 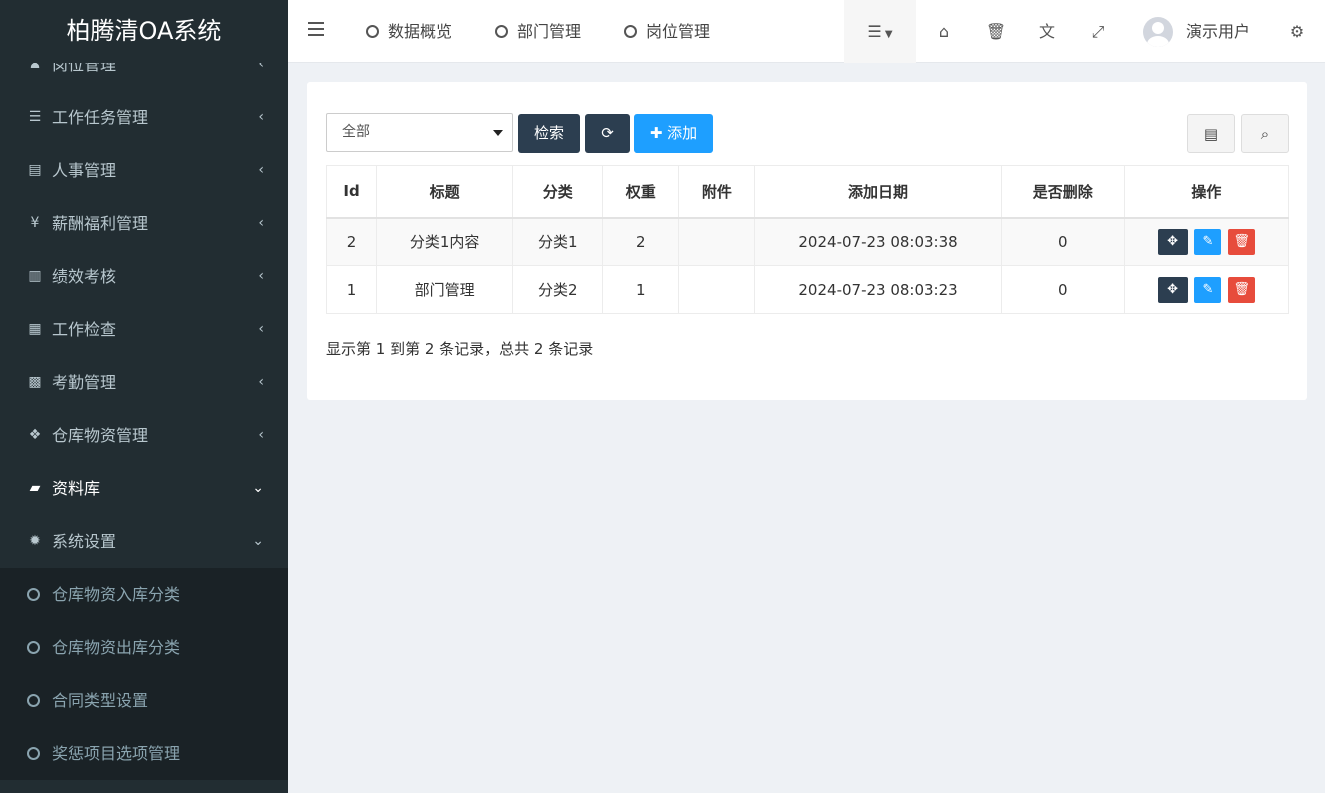 What do you see at coordinates (35, 541) in the screenshot?
I see `gear-icon: ✹` at bounding box center [35, 541].